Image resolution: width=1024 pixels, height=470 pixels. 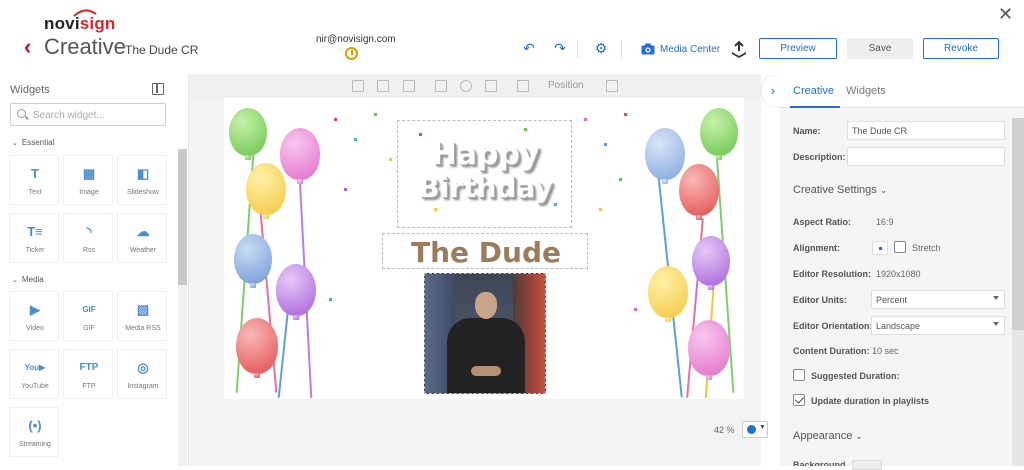 I want to click on name-input: The Dude CR, so click(x=926, y=130).